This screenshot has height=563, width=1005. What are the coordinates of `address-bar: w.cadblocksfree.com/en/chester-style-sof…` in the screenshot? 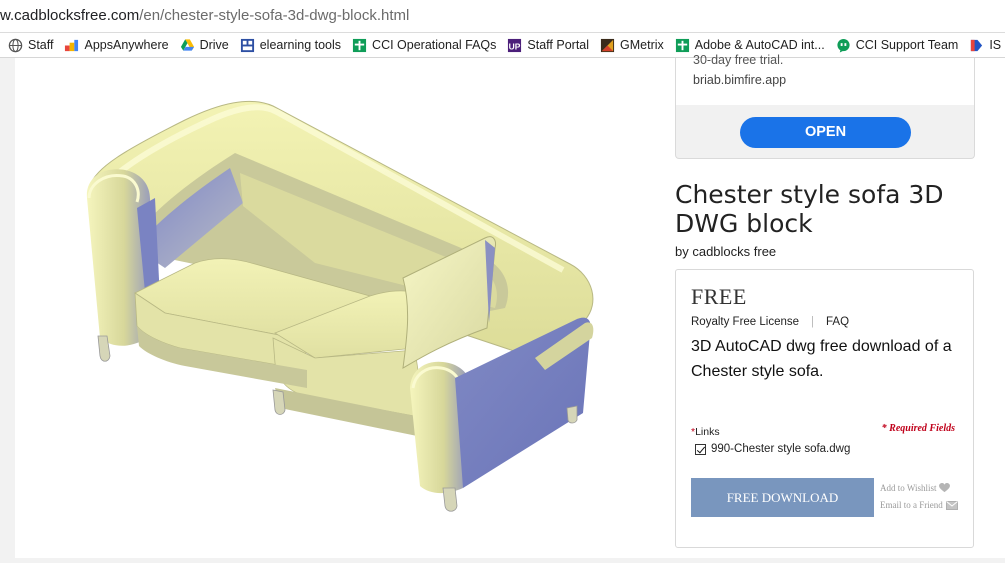 It's located at (502, 16).